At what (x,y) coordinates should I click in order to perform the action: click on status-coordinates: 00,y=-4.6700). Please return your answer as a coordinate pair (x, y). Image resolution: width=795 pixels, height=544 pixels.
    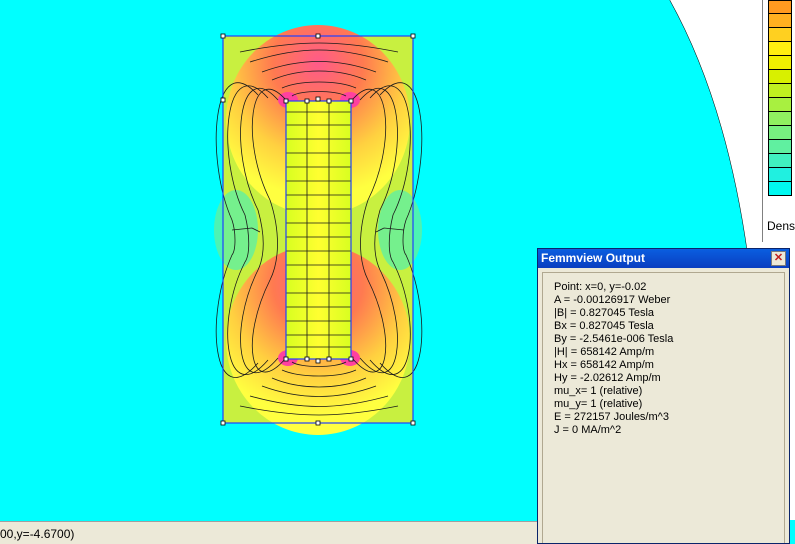
    Looking at the image, I should click on (37, 534).